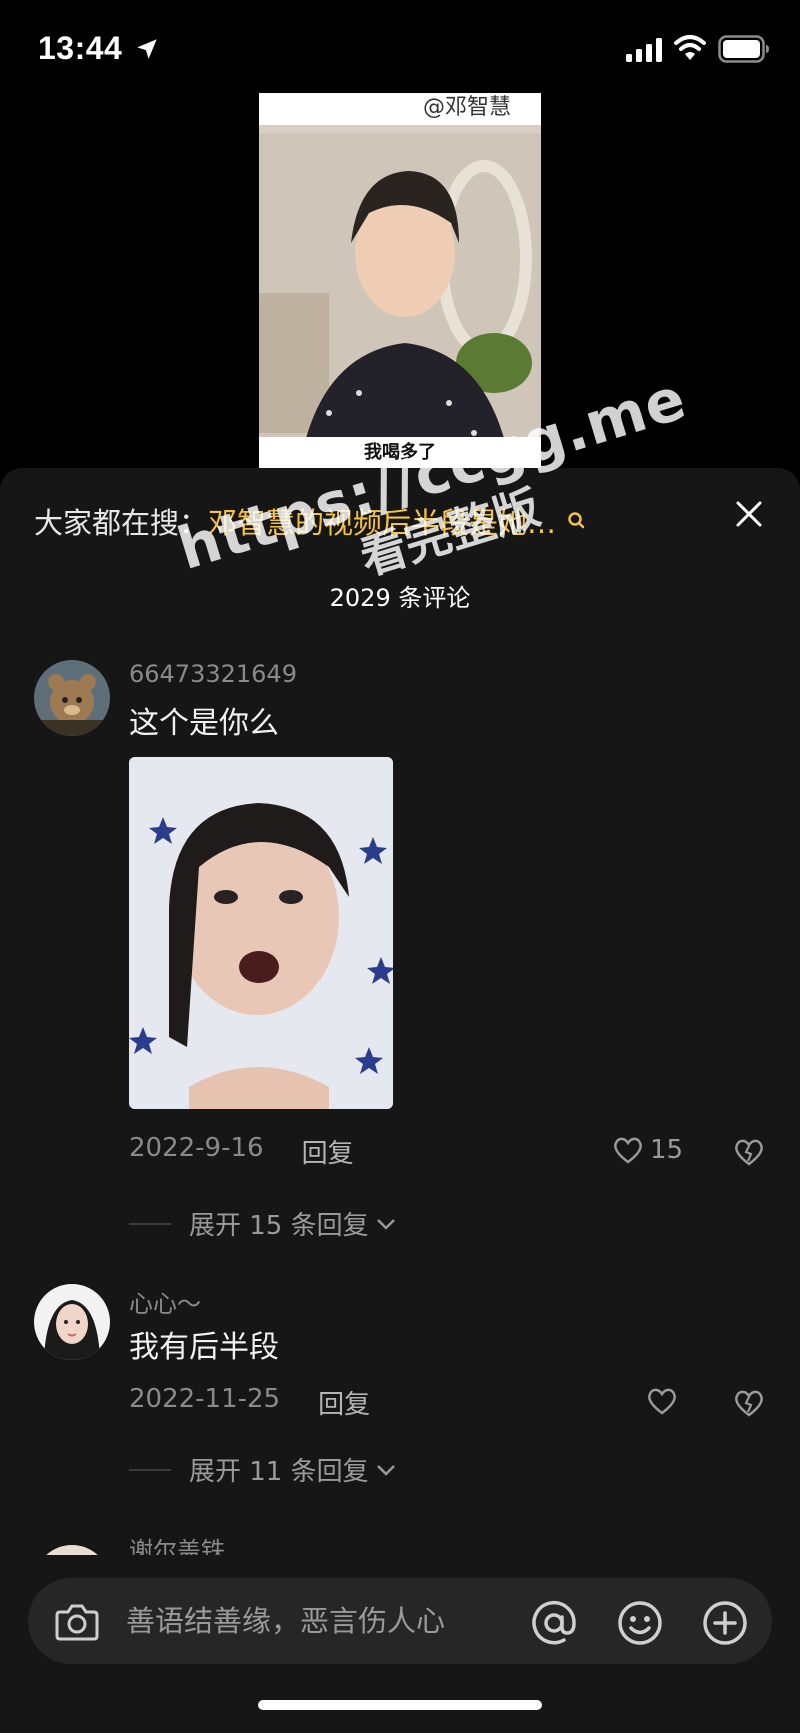 This screenshot has height=1733, width=800. What do you see at coordinates (311, 1621) in the screenshot?
I see `comment-input` at bounding box center [311, 1621].